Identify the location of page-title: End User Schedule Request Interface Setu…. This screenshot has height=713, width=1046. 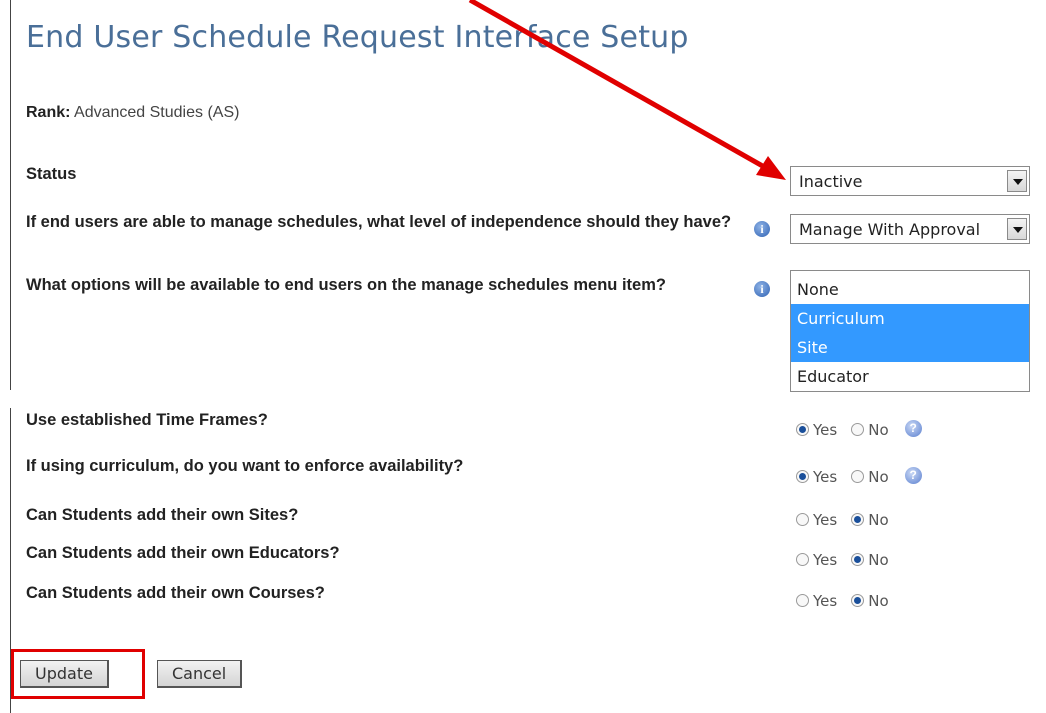
(357, 37).